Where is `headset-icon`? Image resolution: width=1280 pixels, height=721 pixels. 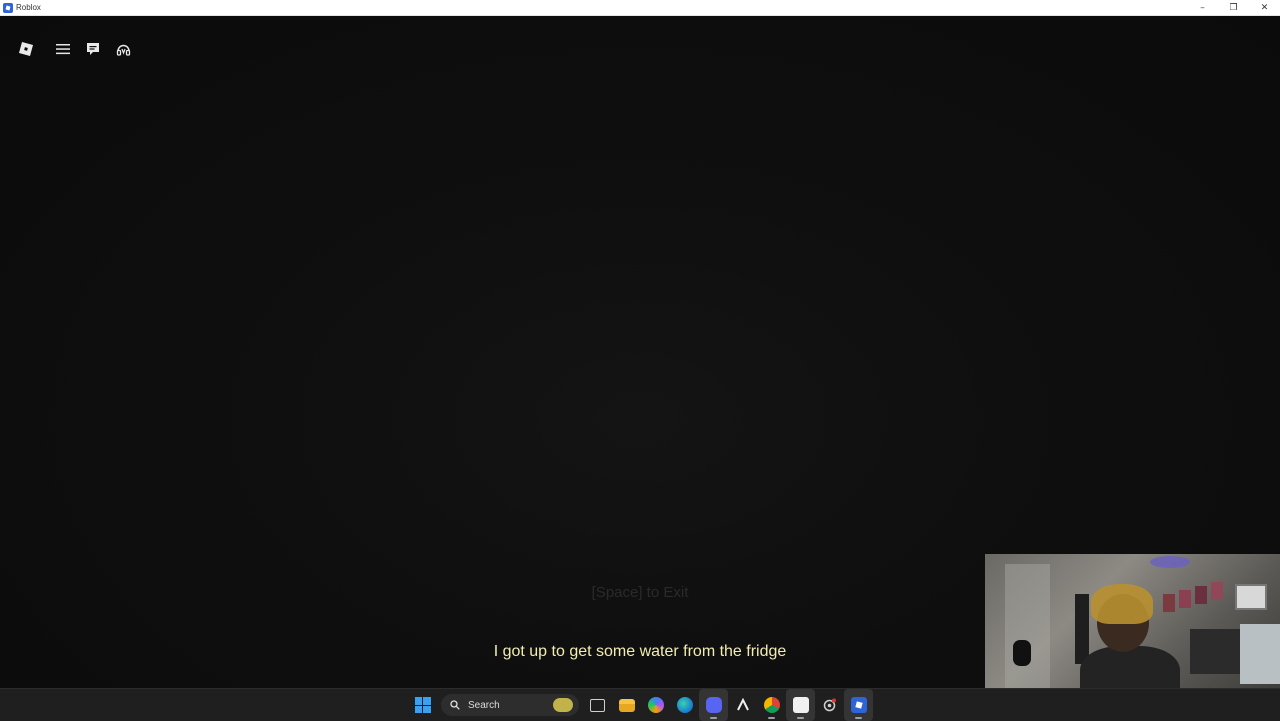
headset-icon is located at coordinates (123, 49).